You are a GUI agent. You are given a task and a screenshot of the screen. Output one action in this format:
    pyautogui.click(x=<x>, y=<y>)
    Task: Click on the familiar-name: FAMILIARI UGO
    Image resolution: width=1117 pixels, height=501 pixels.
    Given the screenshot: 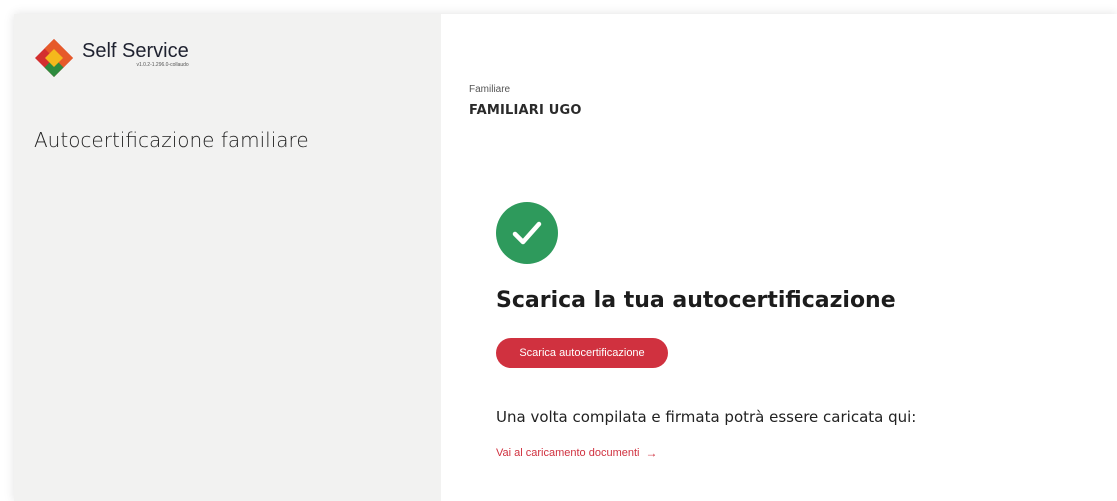 What is the action you would take?
    pyautogui.click(x=525, y=110)
    